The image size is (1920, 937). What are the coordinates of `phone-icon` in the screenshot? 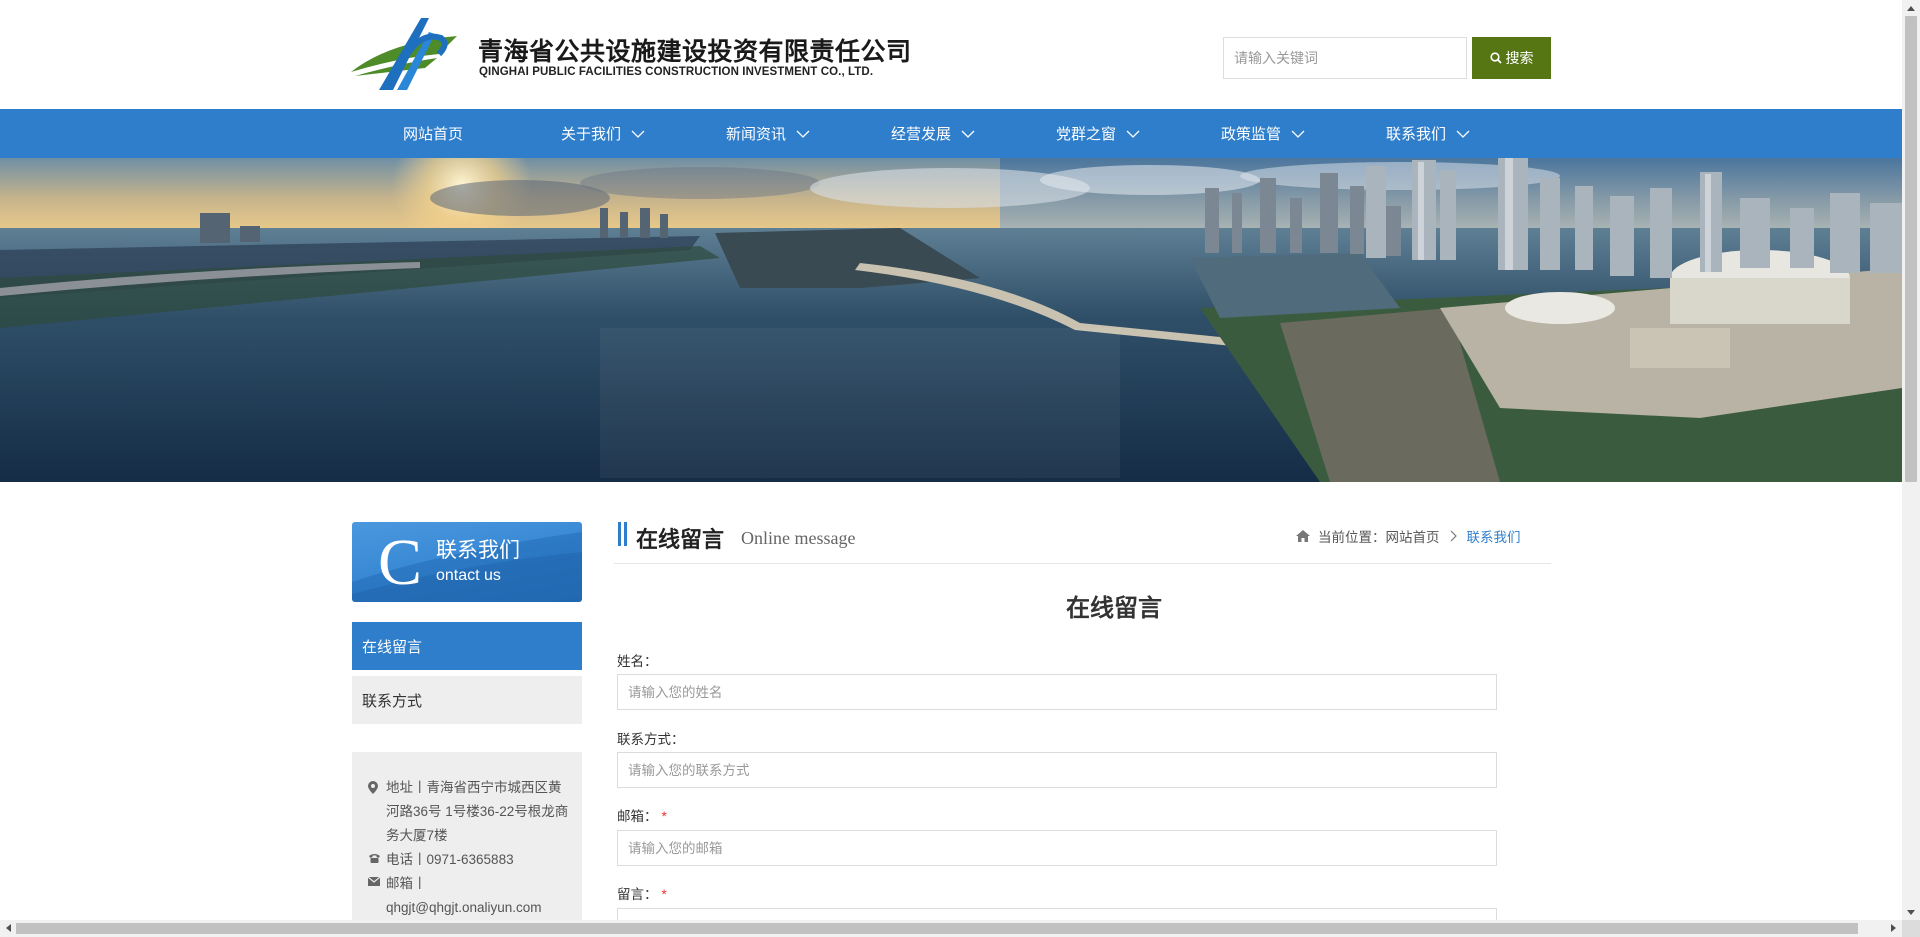 It's located at (377, 860).